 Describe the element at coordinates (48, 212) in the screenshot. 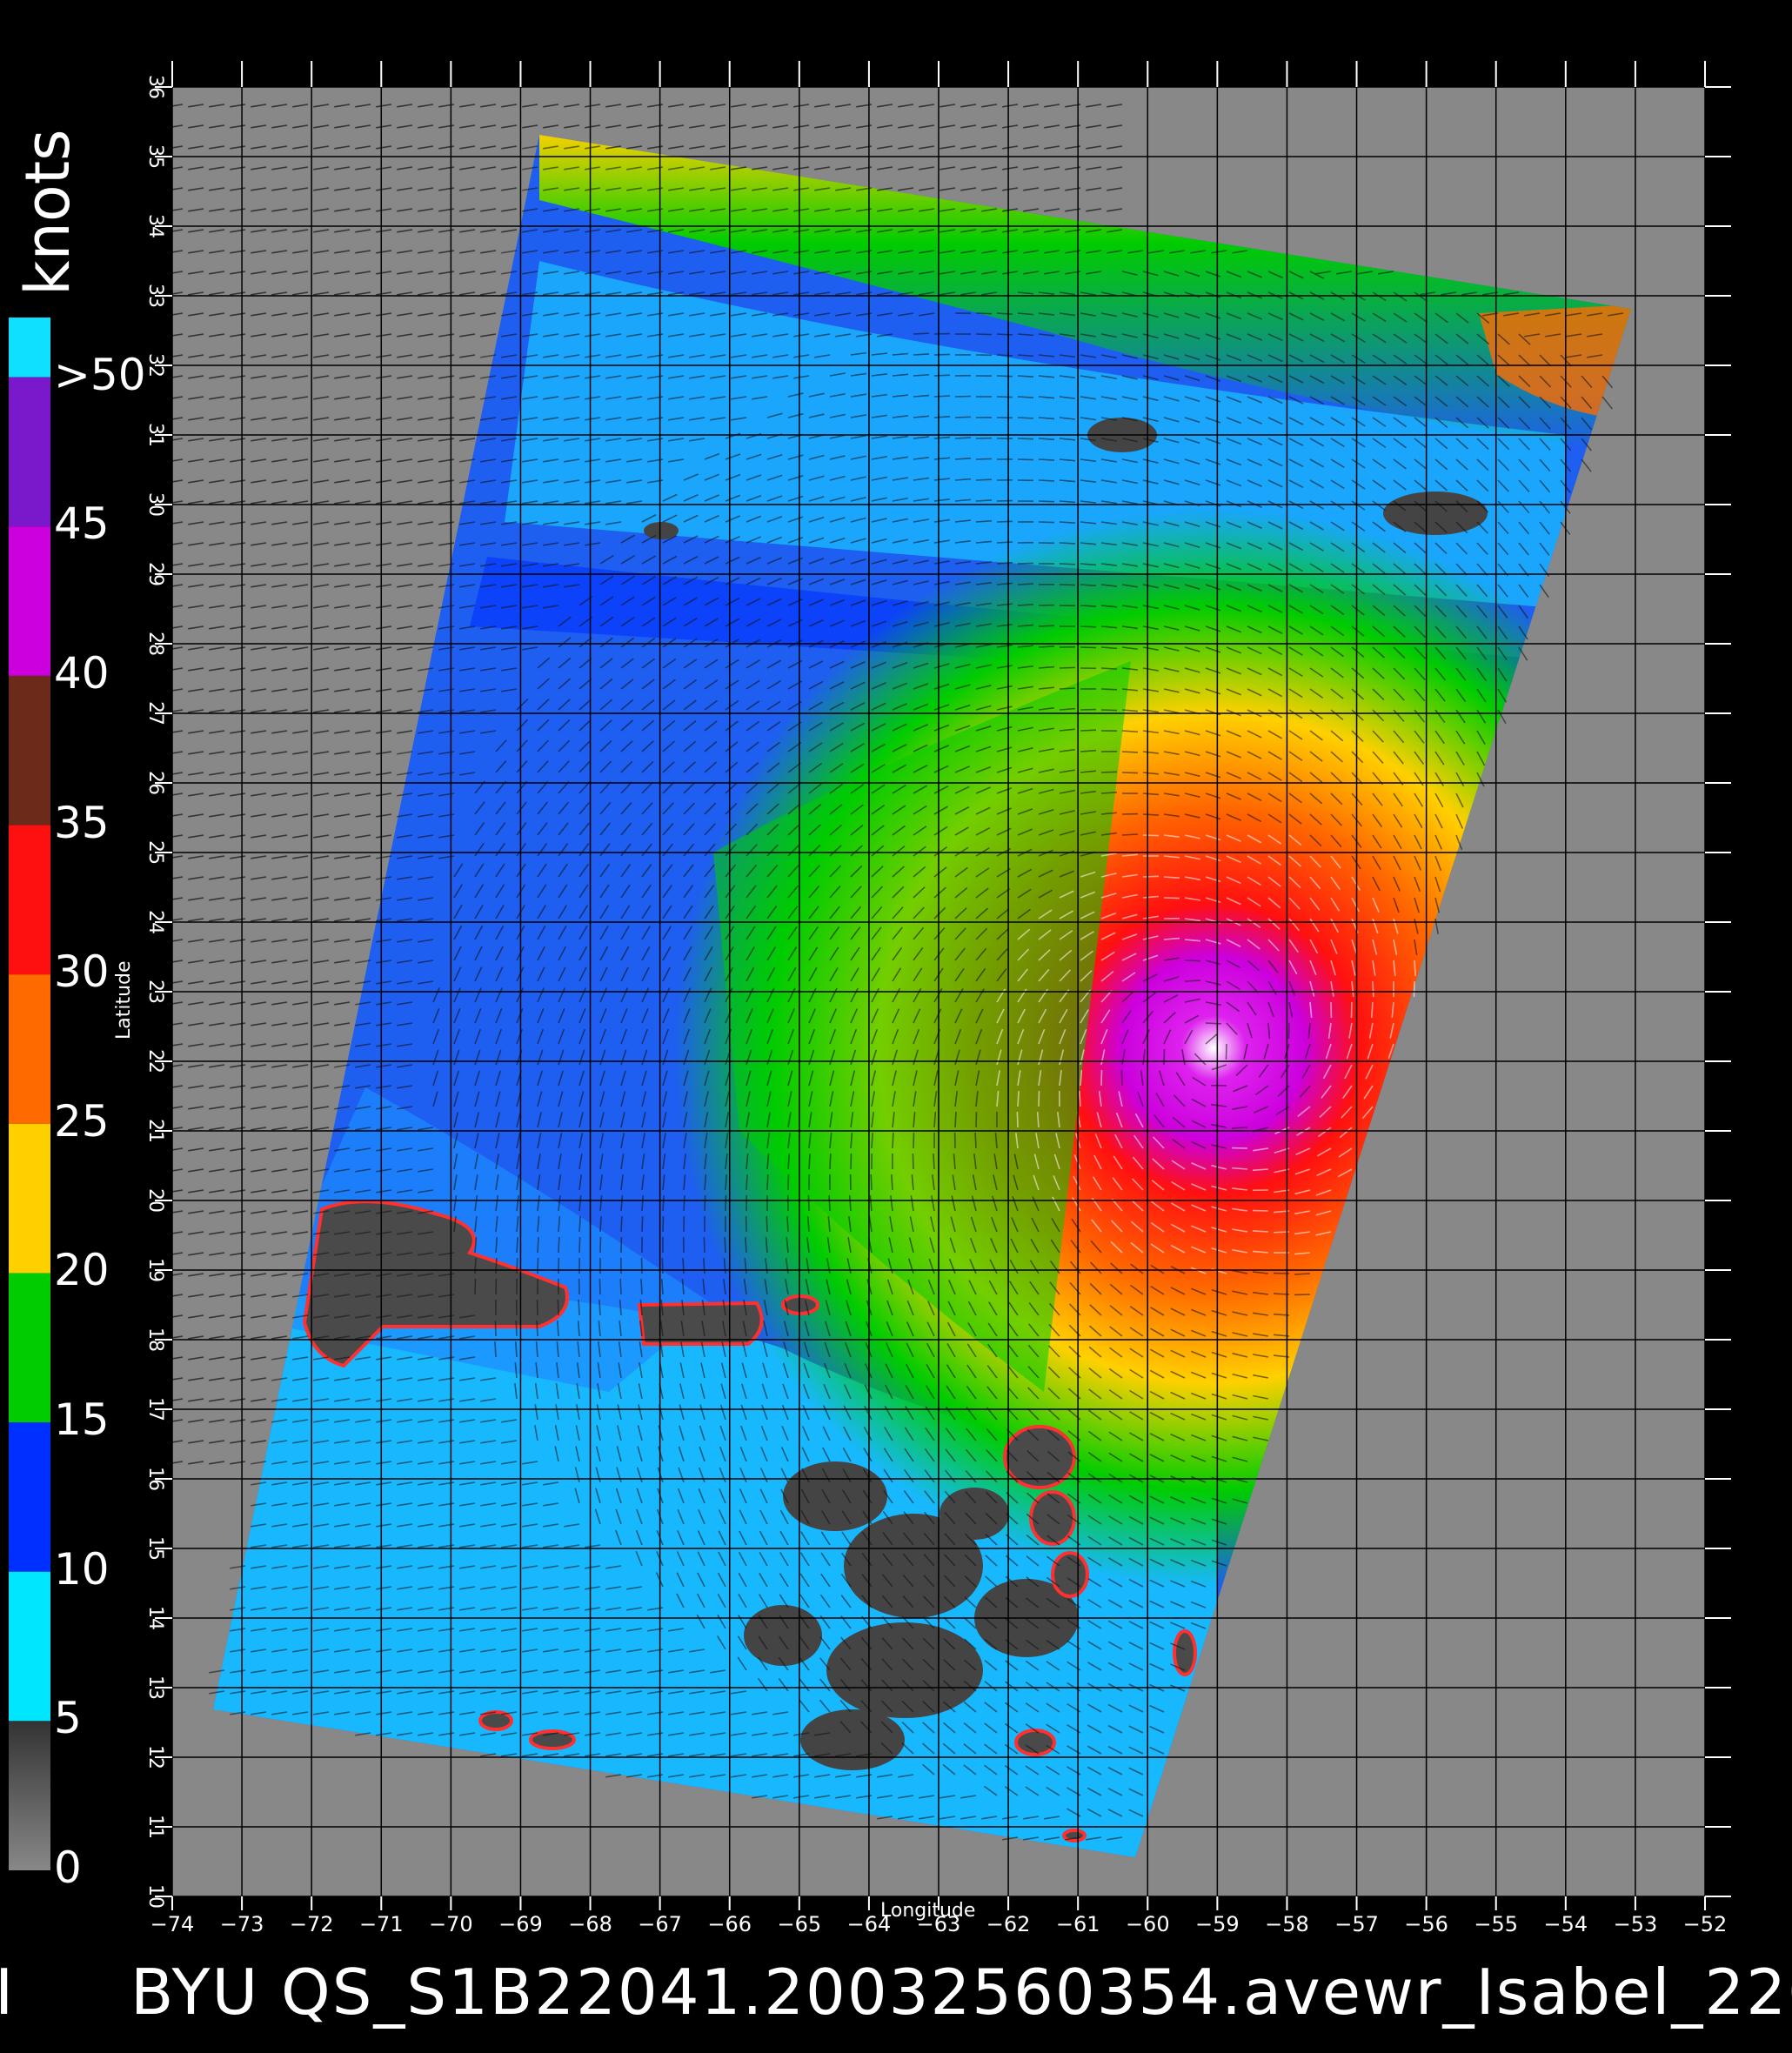

I see `units-label: knots` at that location.